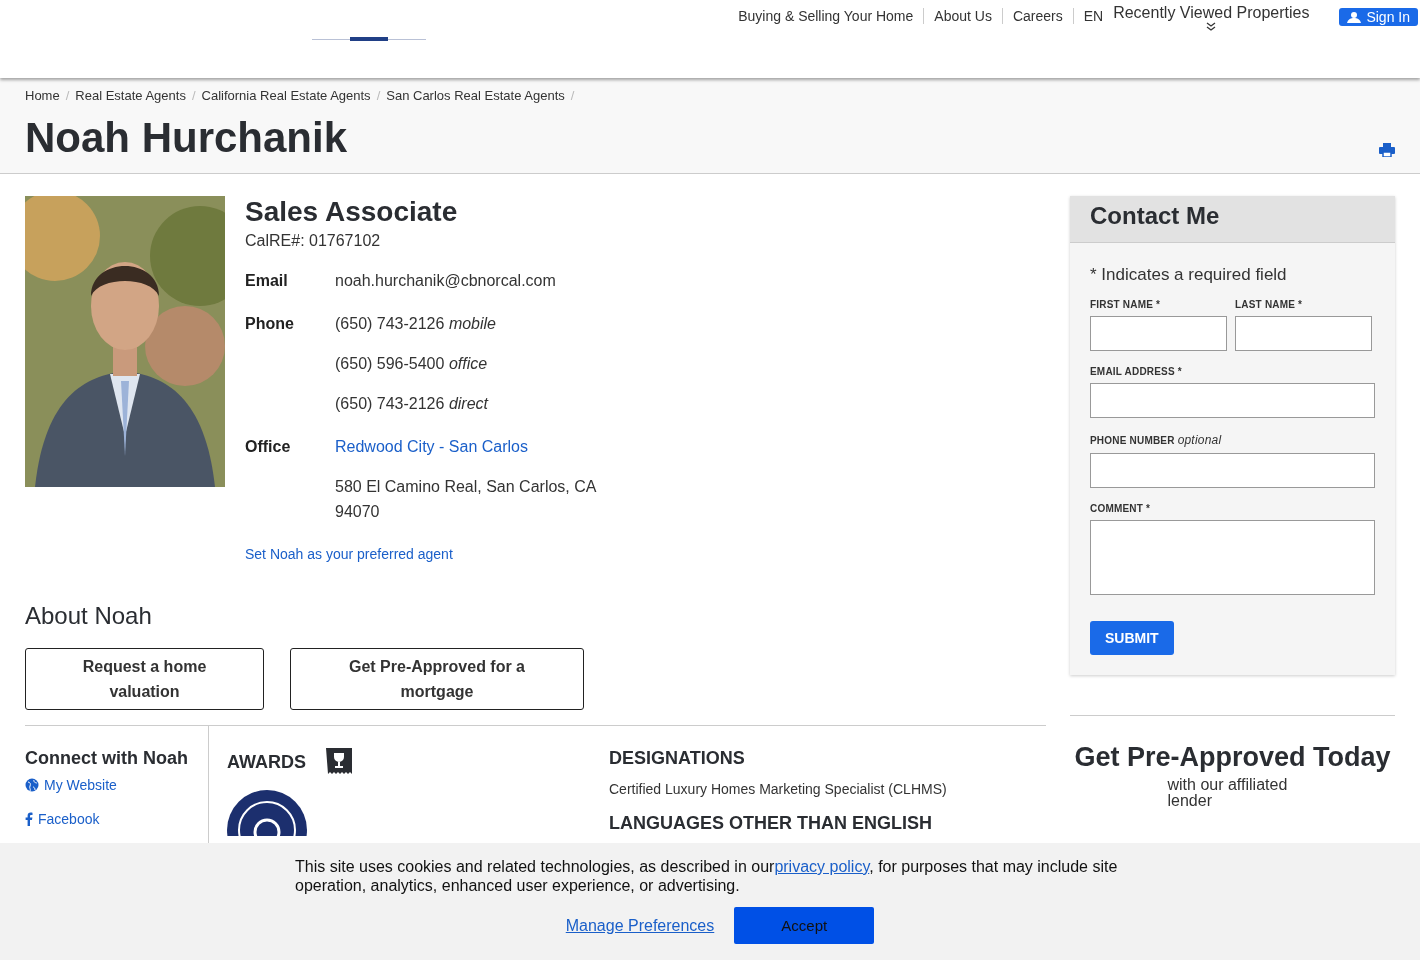  What do you see at coordinates (778, 789) in the screenshot?
I see `designation-text: Certified Luxury Homes Marketing Specialist (CLHMS)` at bounding box center [778, 789].